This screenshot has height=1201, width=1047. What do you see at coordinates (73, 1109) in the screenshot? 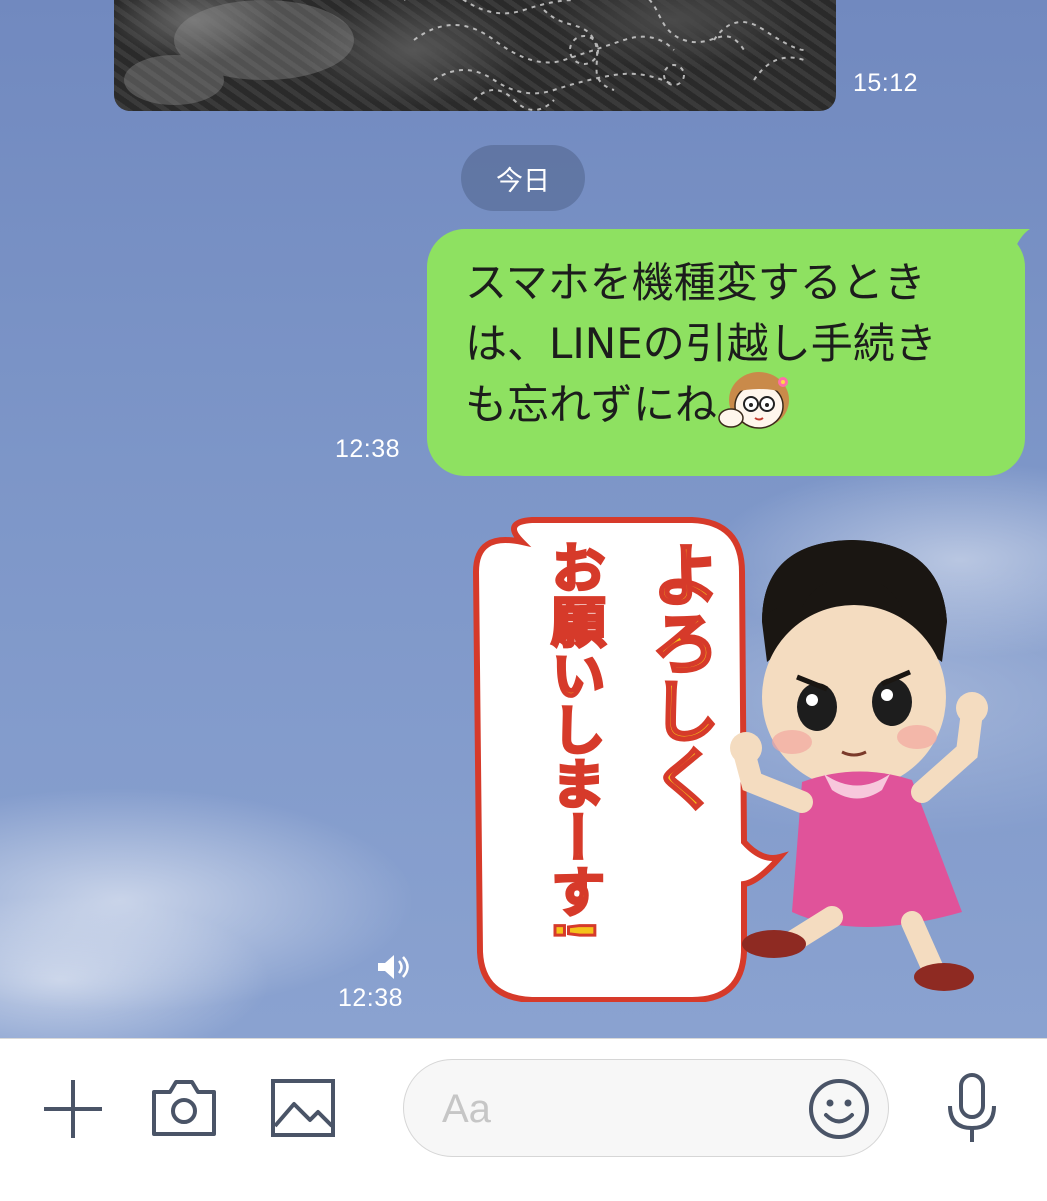
I see `plus-icon` at bounding box center [73, 1109].